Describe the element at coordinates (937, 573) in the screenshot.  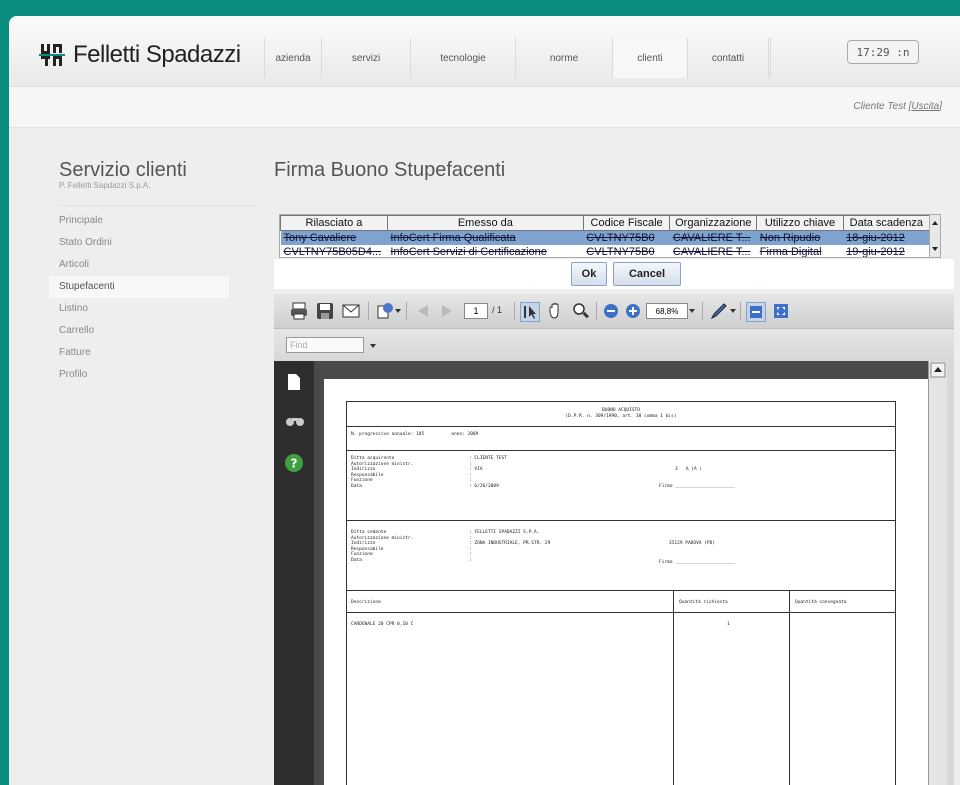
I see `document-scrollbar` at that location.